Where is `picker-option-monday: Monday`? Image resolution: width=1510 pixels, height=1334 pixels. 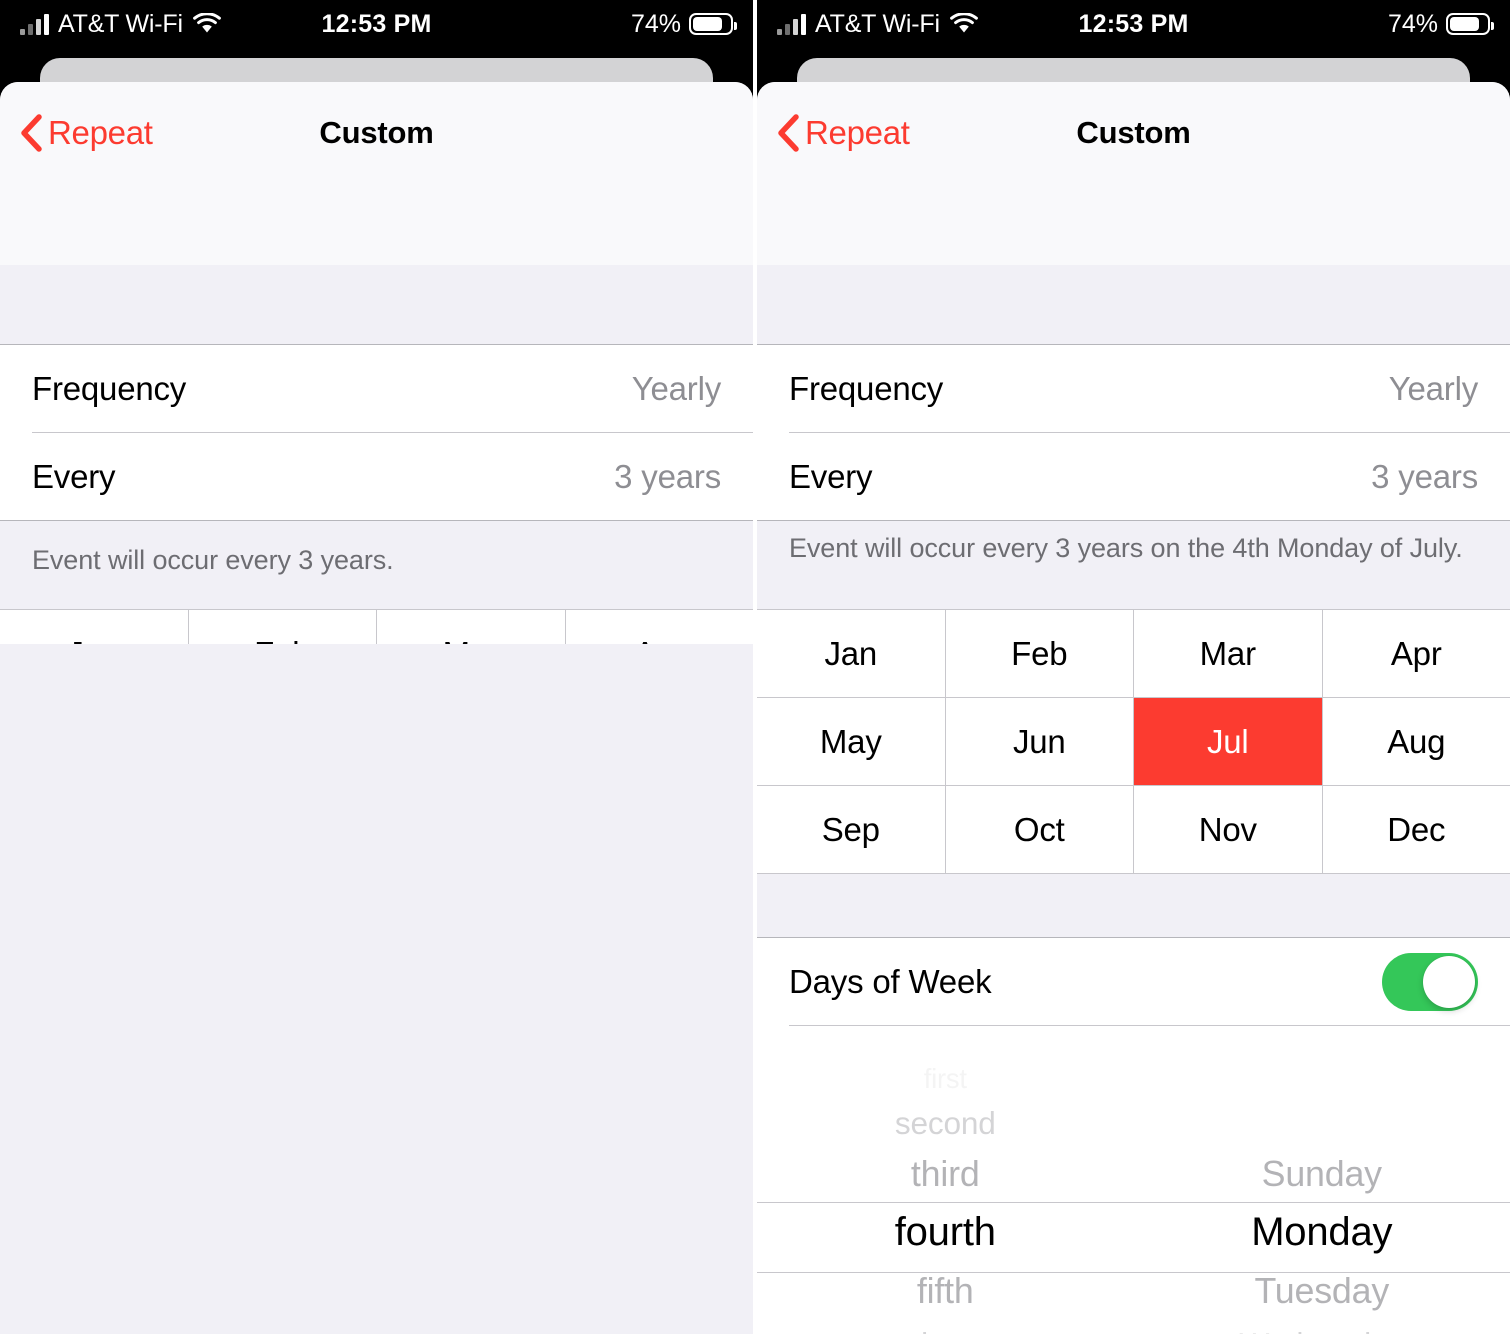
picker-option-monday: Monday is located at coordinates (1322, 1232).